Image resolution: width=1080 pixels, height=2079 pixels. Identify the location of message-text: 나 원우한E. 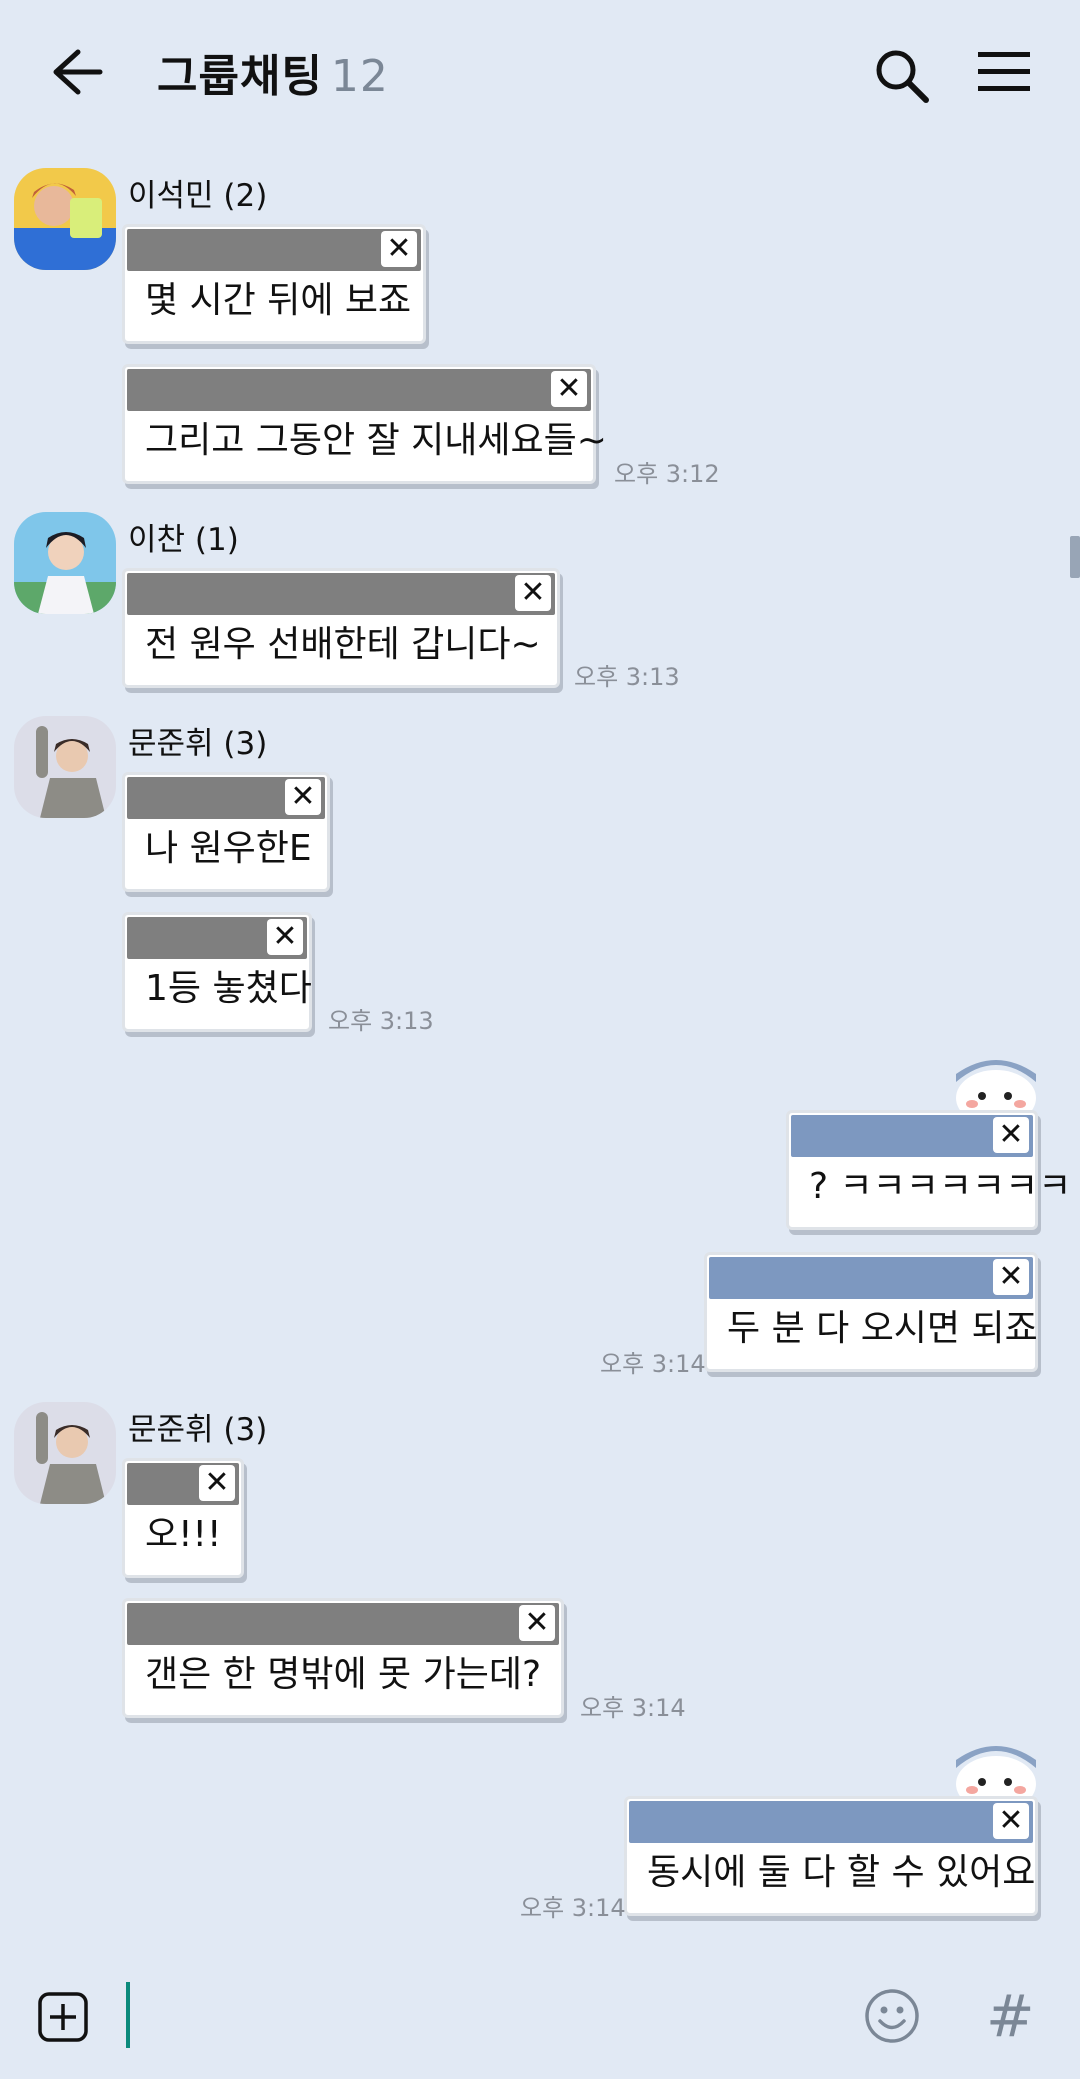
(228, 848).